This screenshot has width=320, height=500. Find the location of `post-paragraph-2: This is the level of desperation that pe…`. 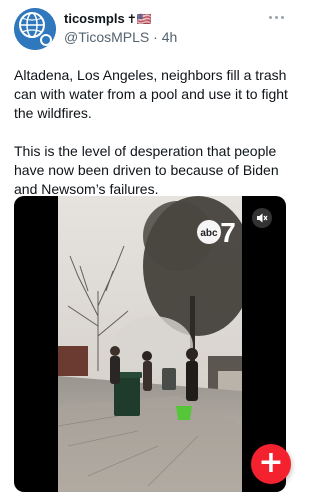

post-paragraph-2: This is the level of desperation that pe… is located at coordinates (146, 170).